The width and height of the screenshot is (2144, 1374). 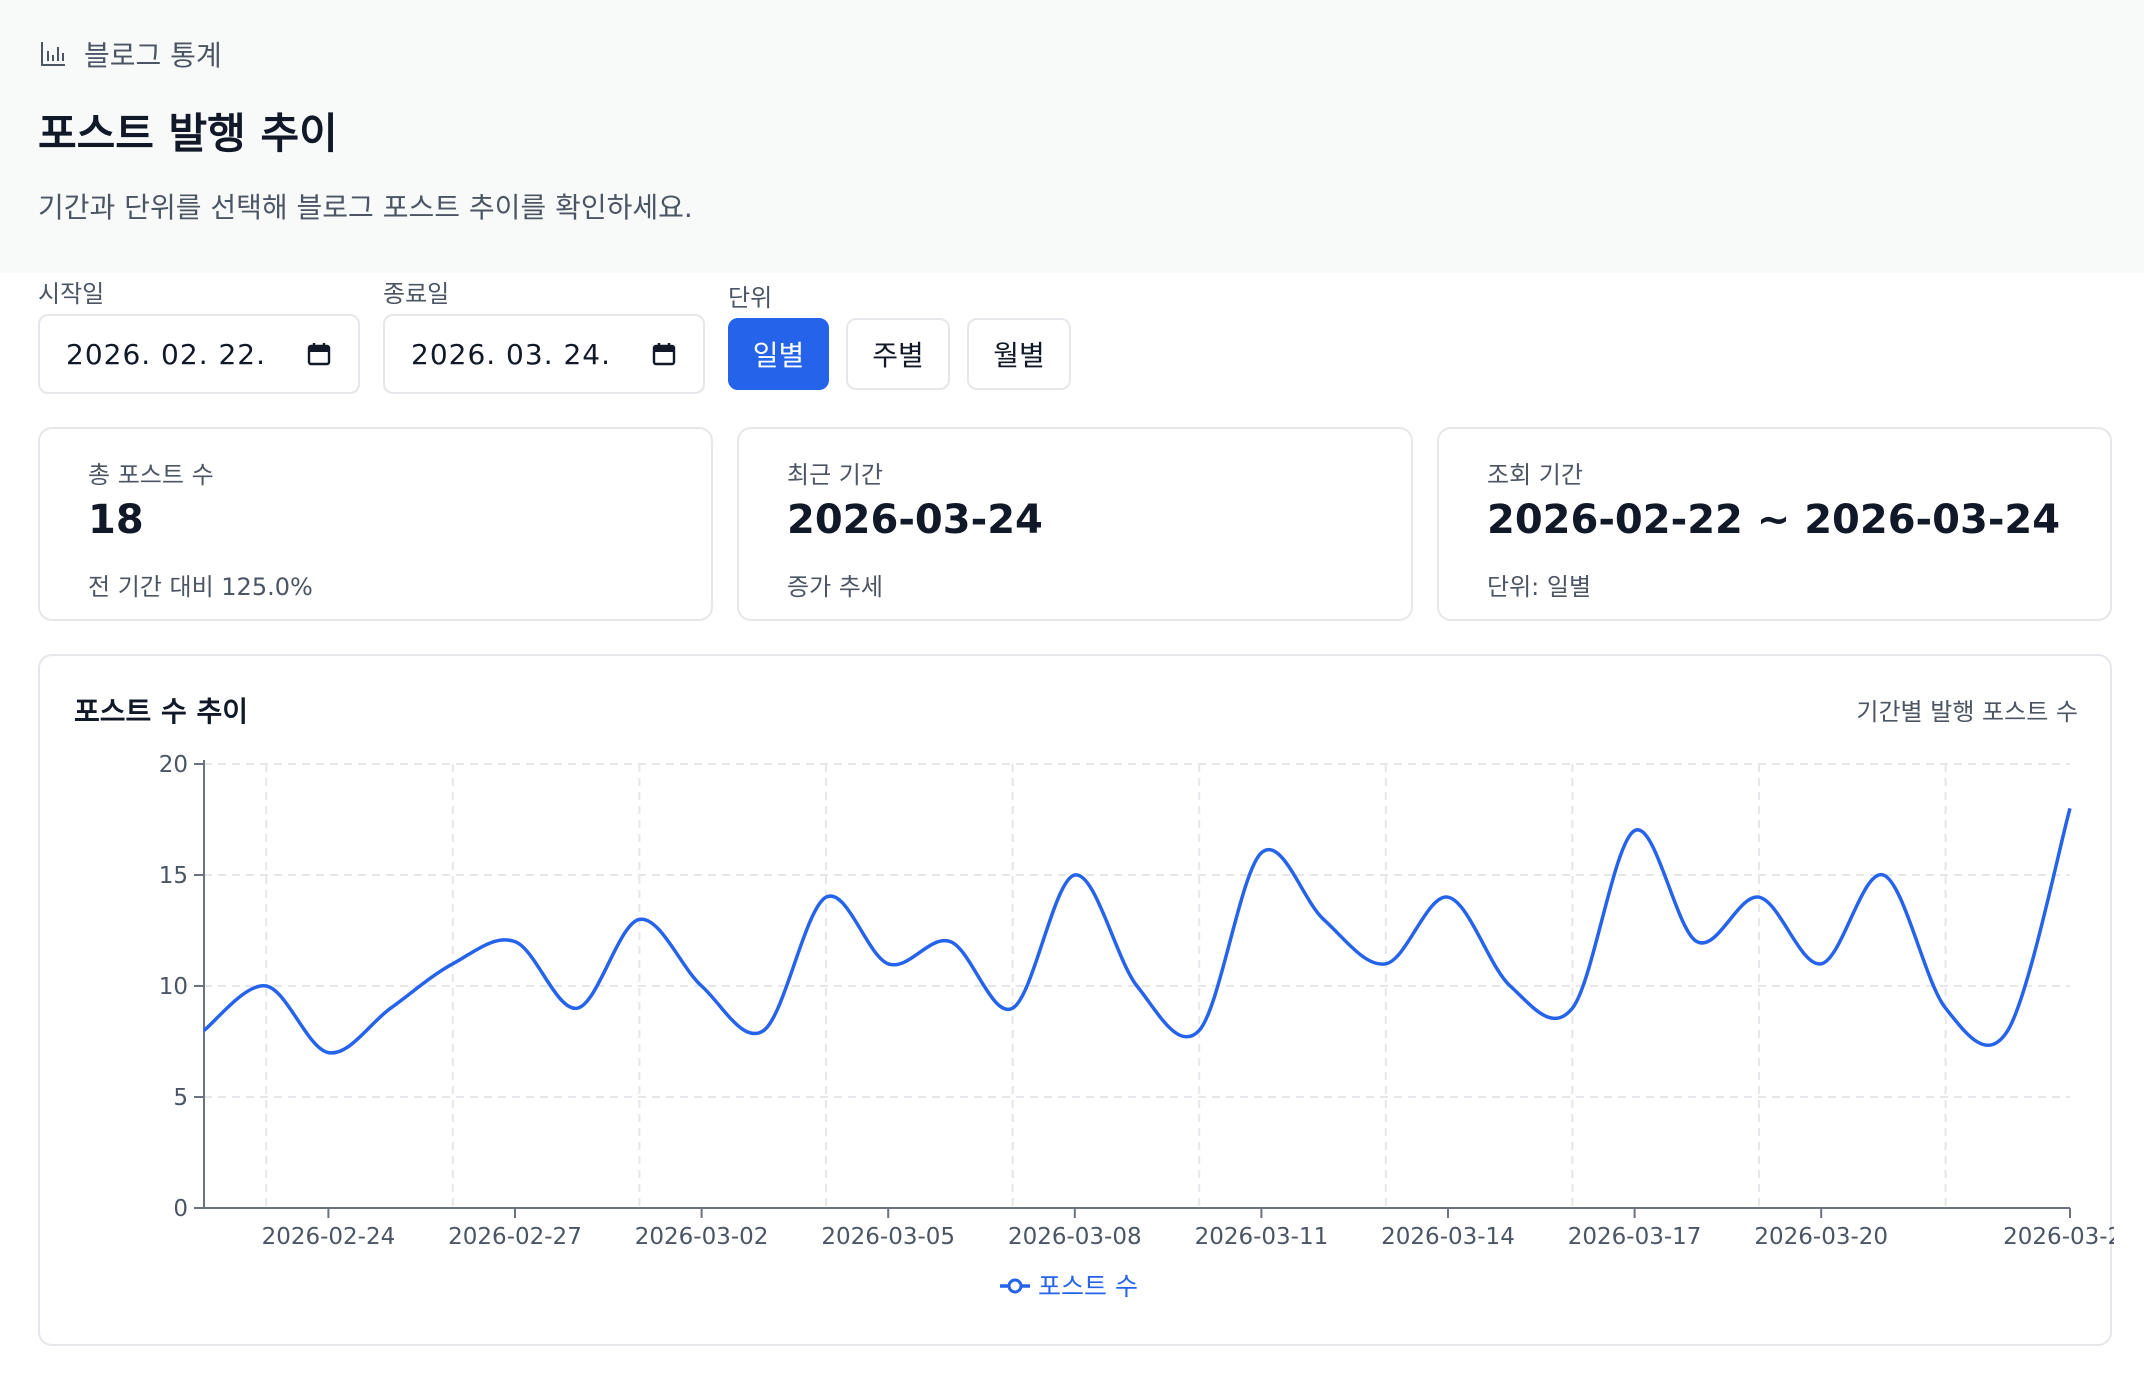 What do you see at coordinates (180, 1209) in the screenshot?
I see `y-tick-label: 0` at bounding box center [180, 1209].